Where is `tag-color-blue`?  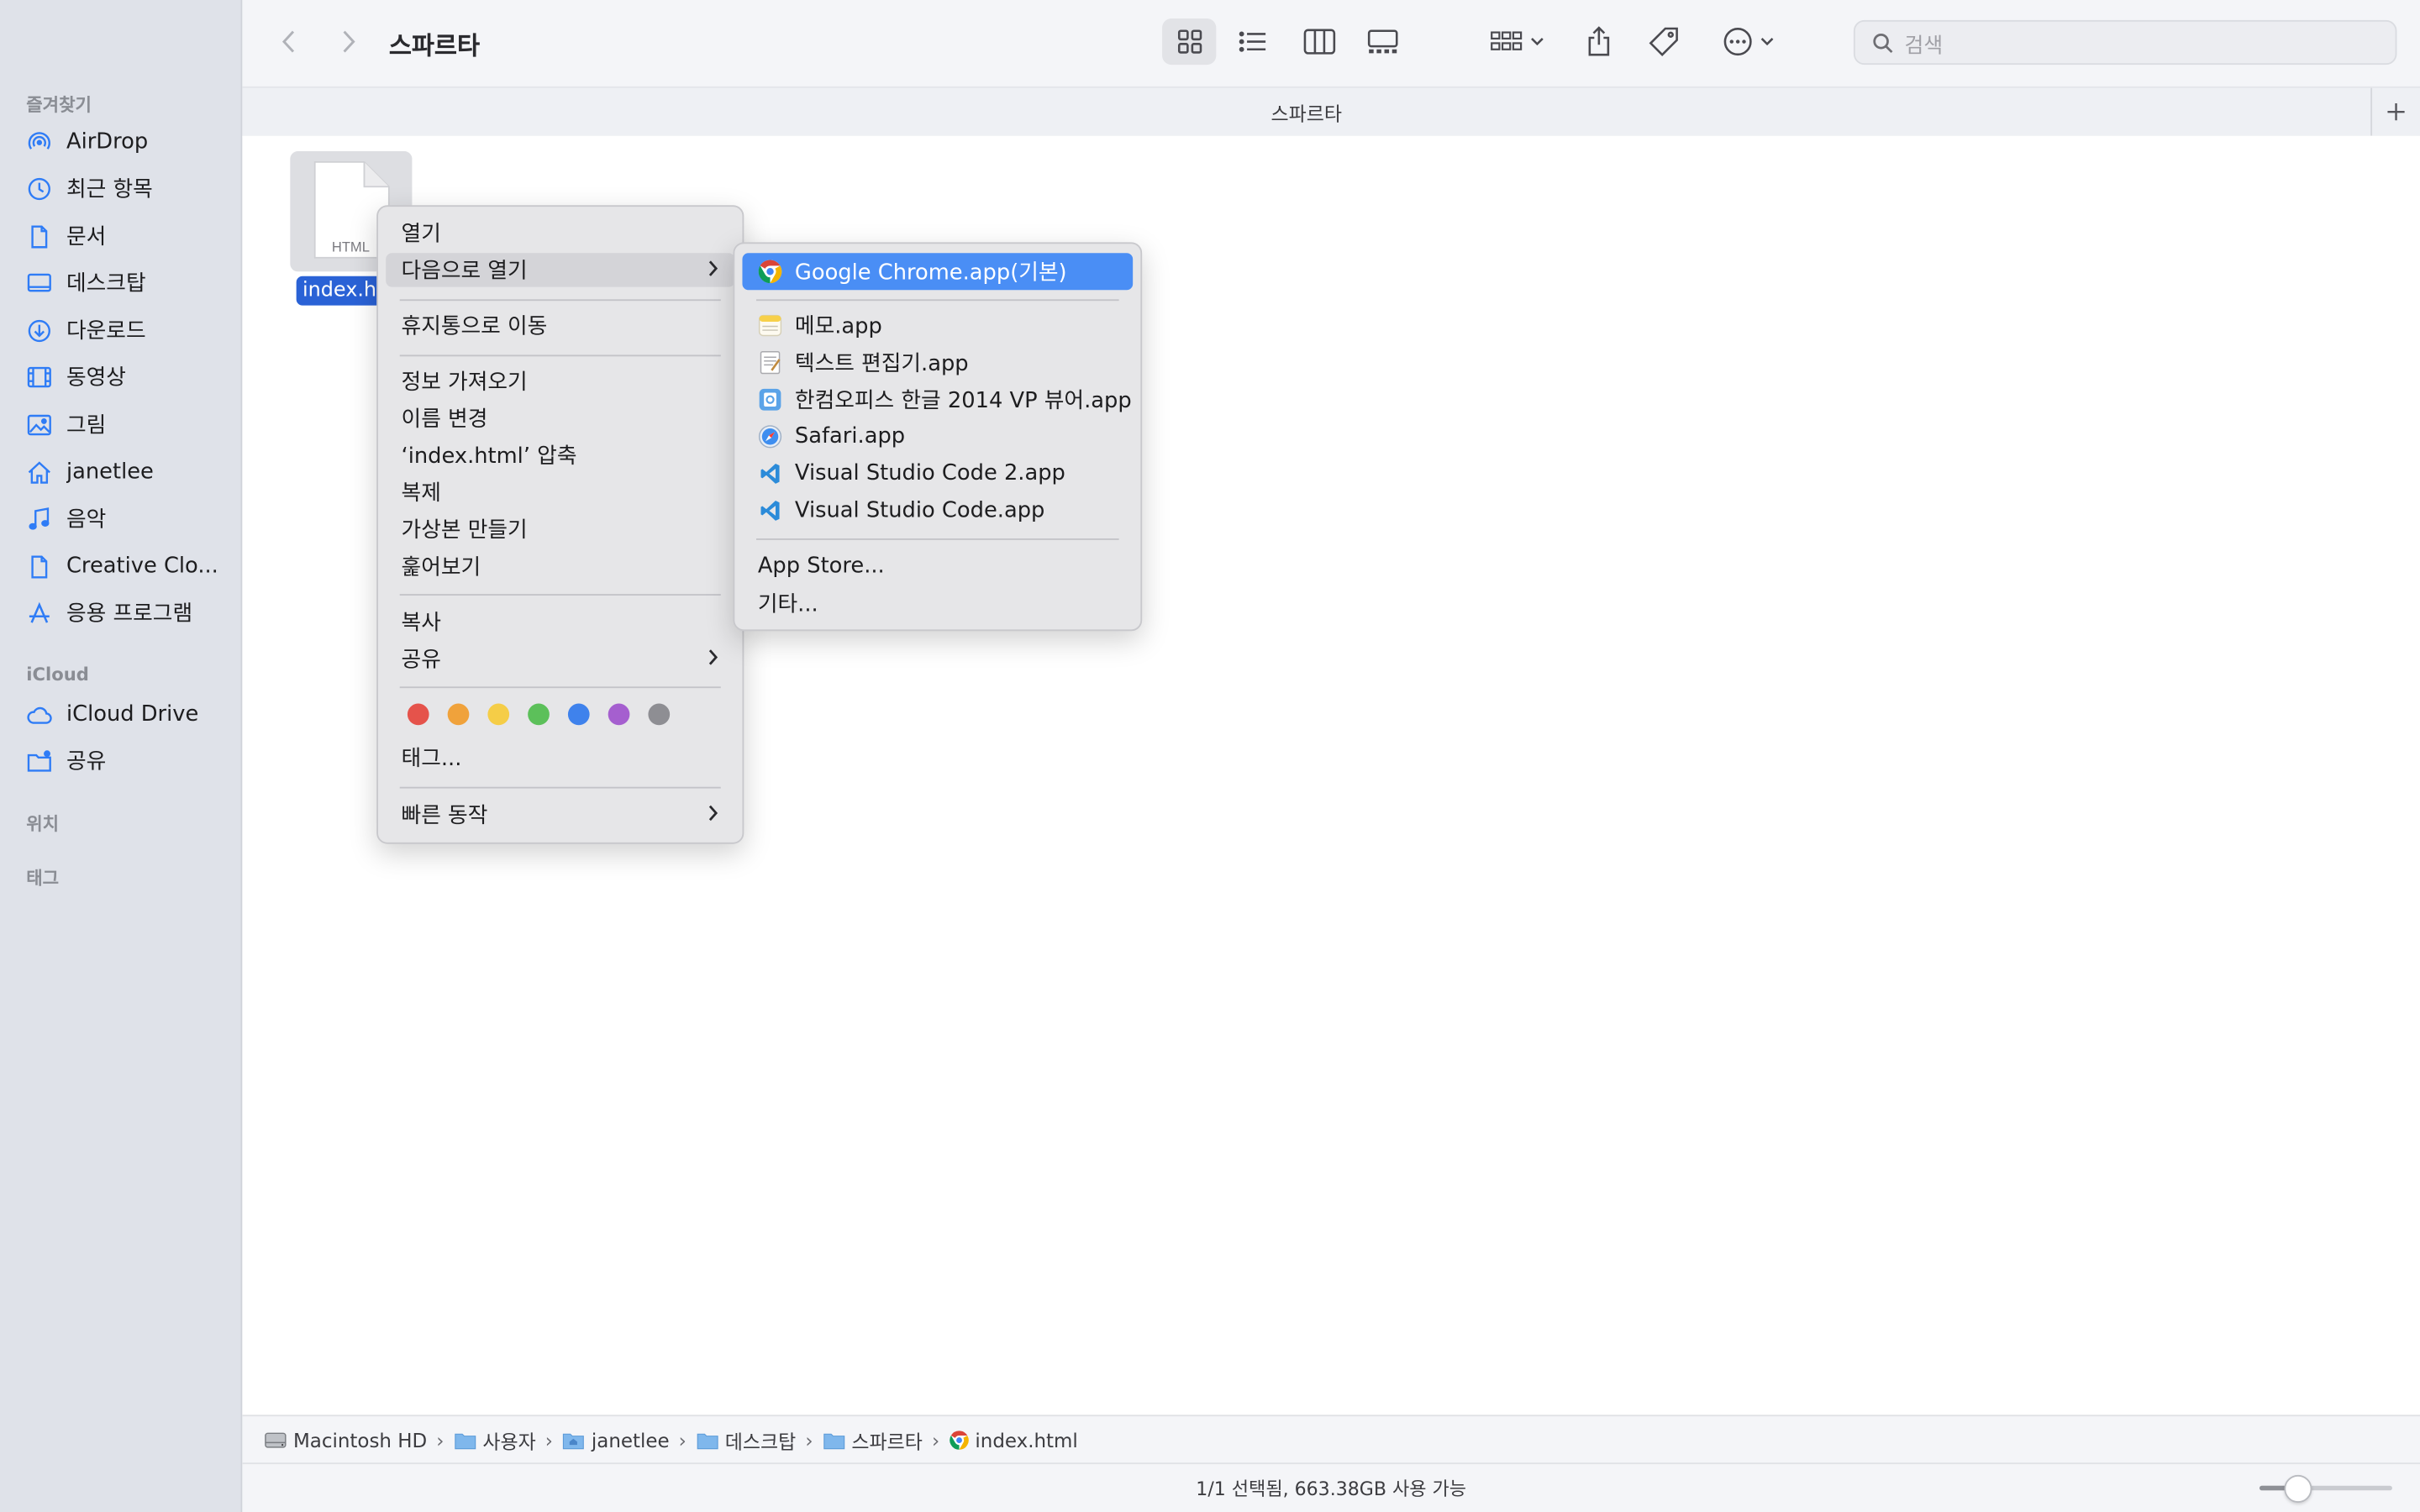 tag-color-blue is located at coordinates (578, 714).